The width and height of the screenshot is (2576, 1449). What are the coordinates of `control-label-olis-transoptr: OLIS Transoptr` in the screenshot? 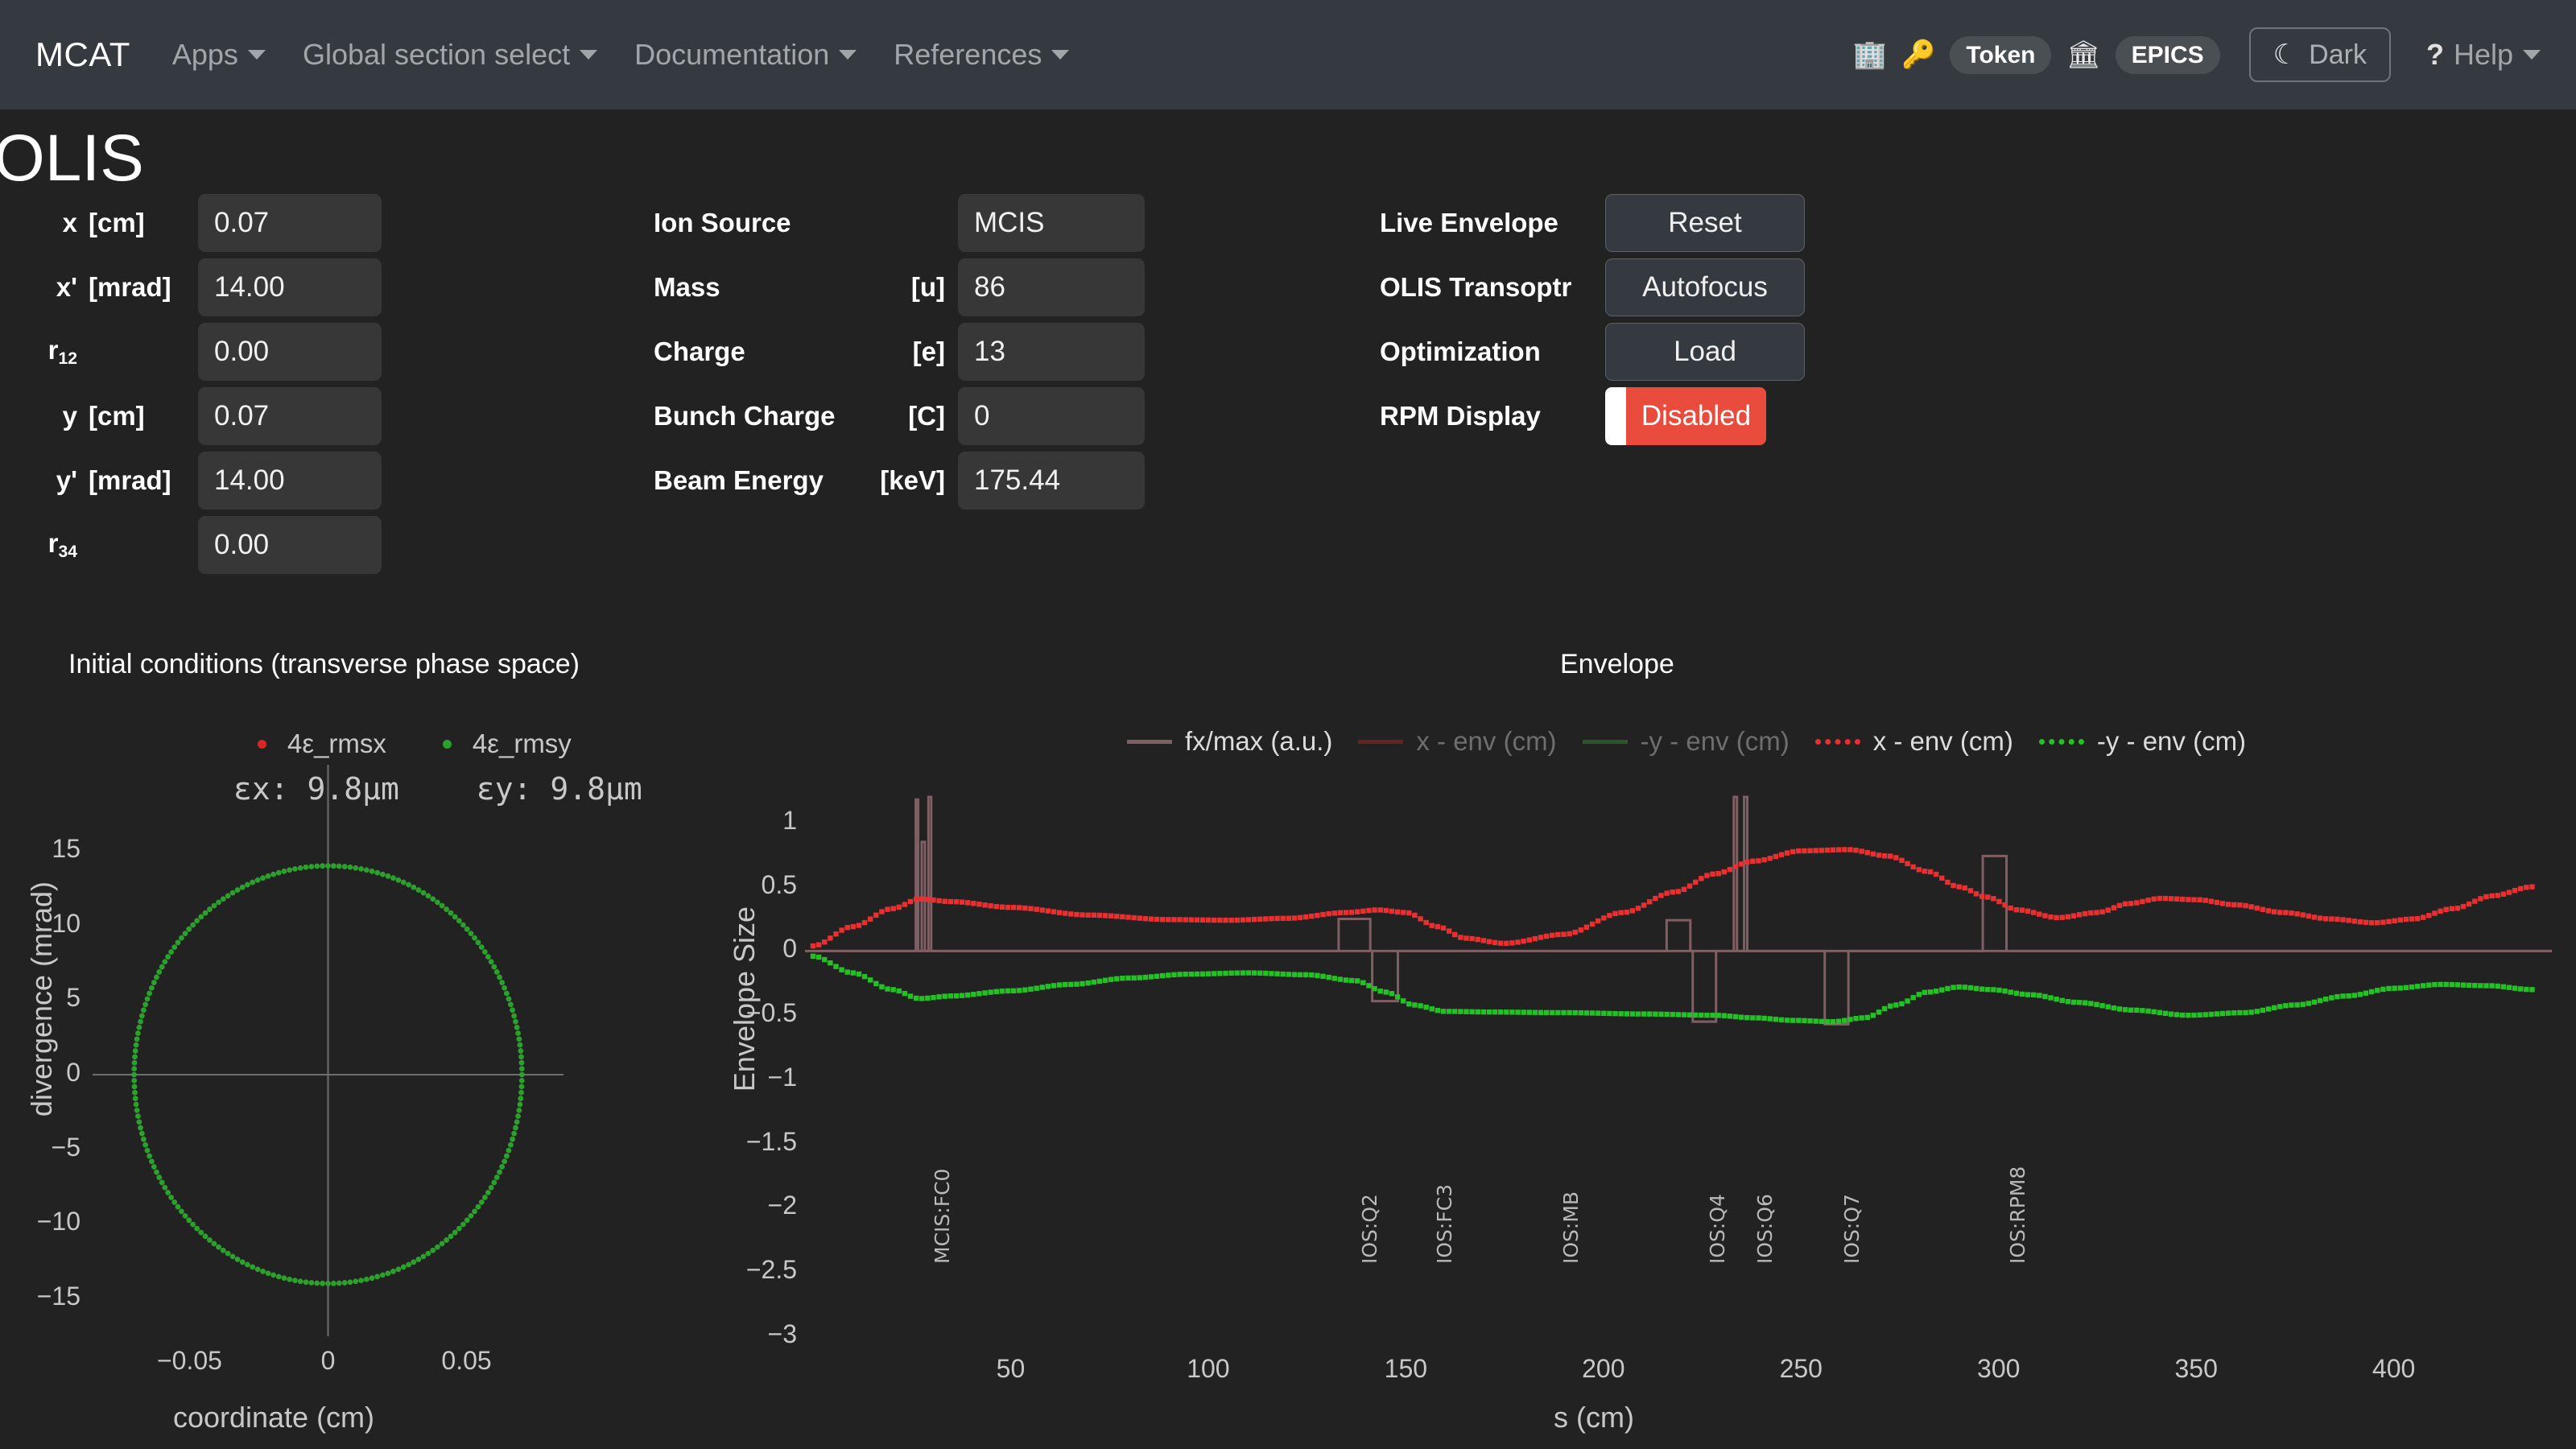 It's located at (1476, 287).